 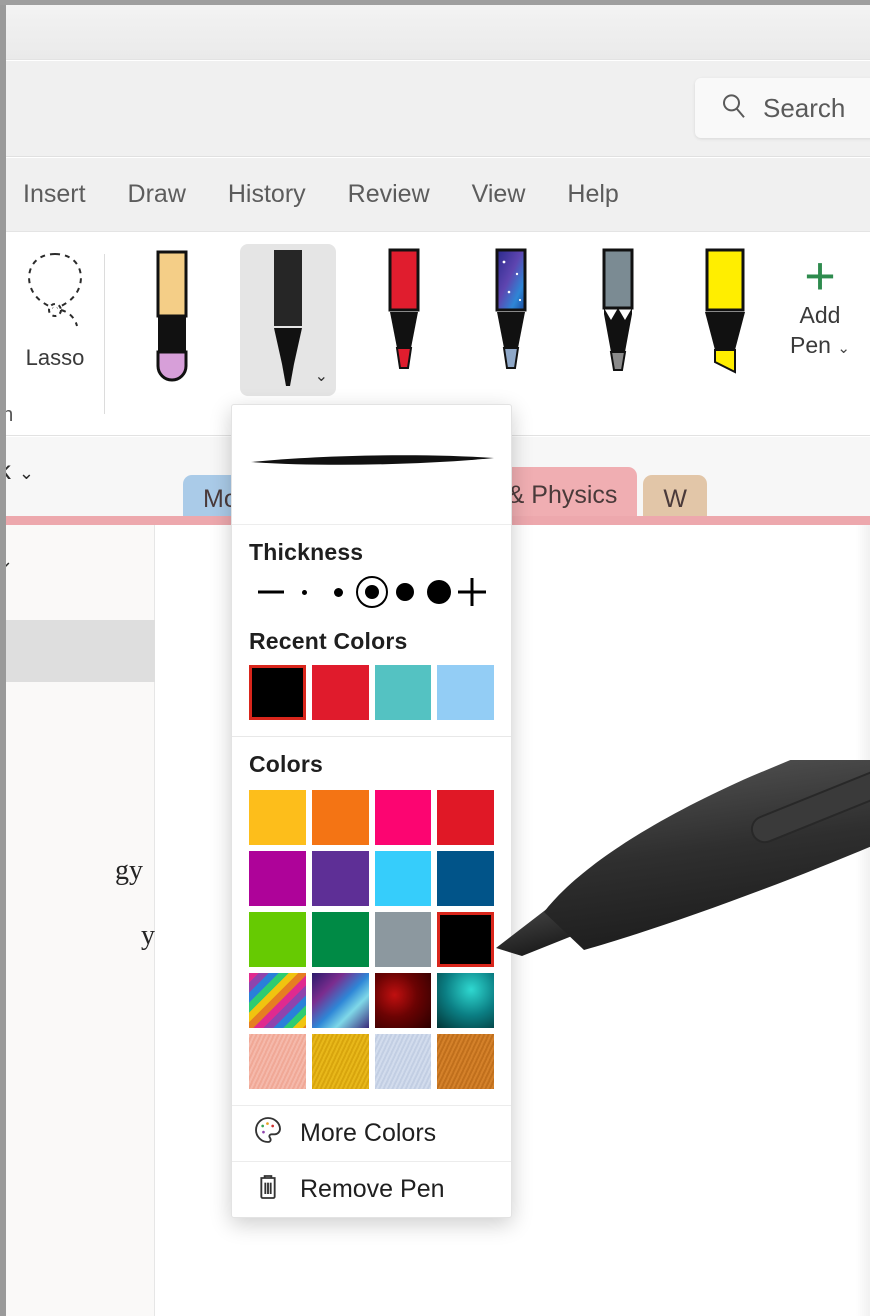 I want to click on thickness-title: Thickness, so click(x=306, y=552).